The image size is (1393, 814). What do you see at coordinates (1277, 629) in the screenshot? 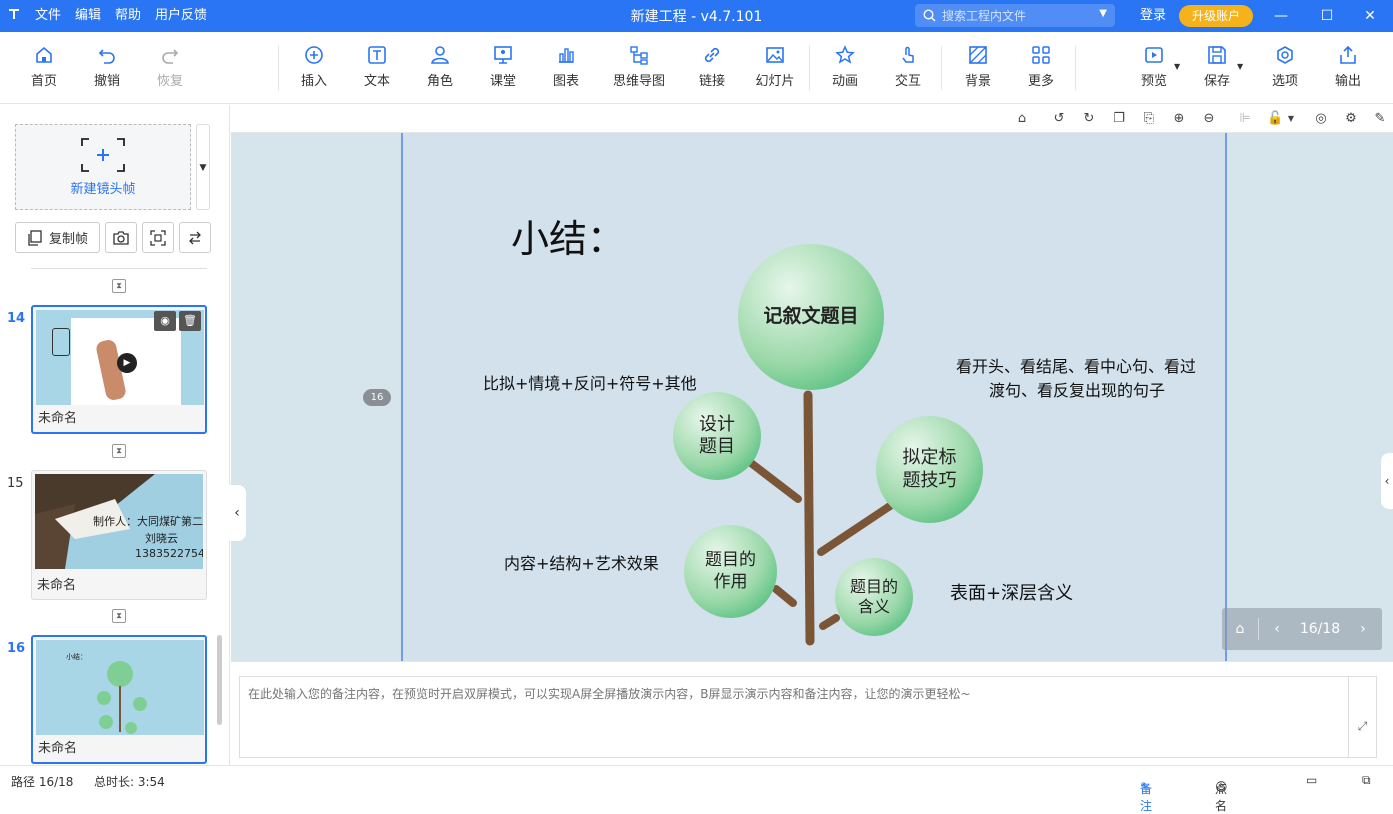
I see `pager-prev-icon: ‹` at bounding box center [1277, 629].